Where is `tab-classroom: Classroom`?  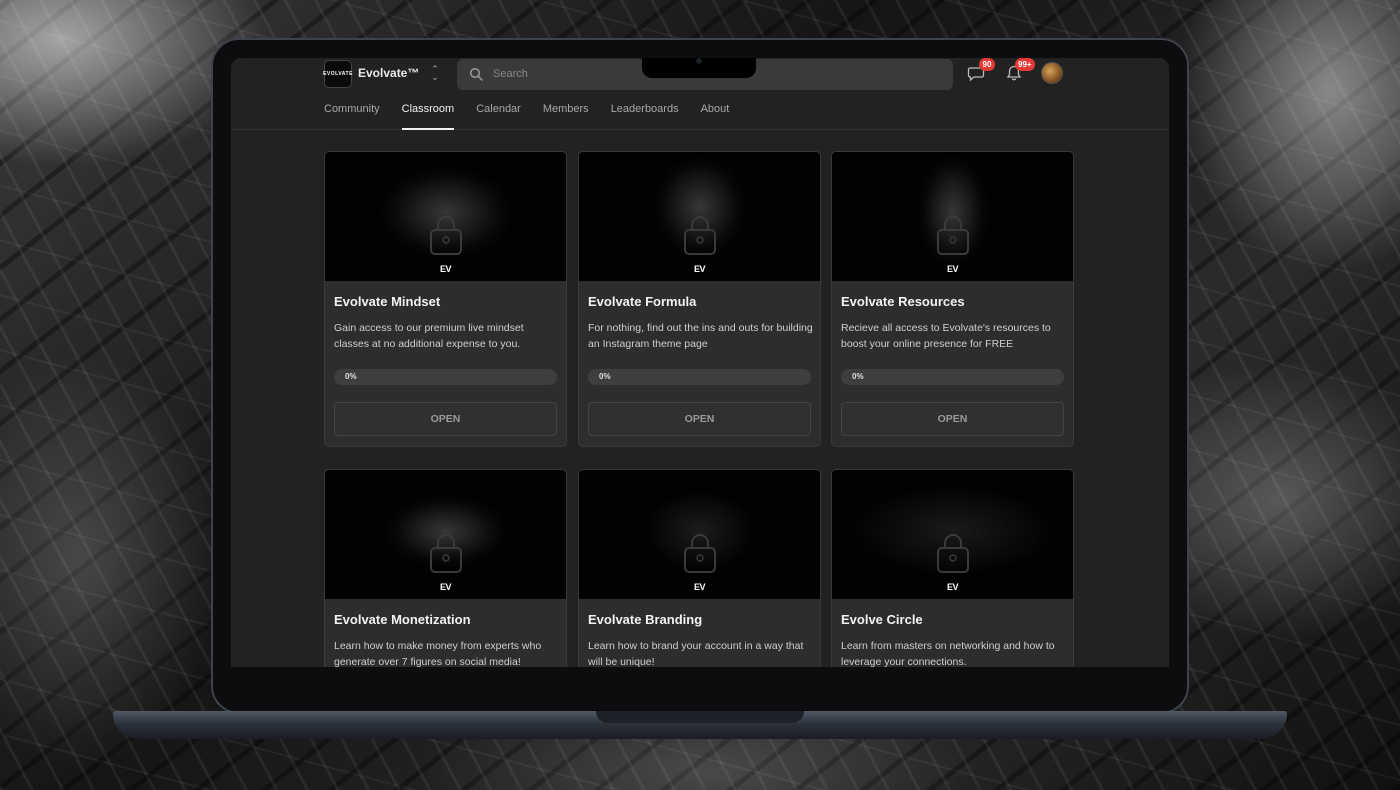
tab-classroom: Classroom is located at coordinates (427, 116).